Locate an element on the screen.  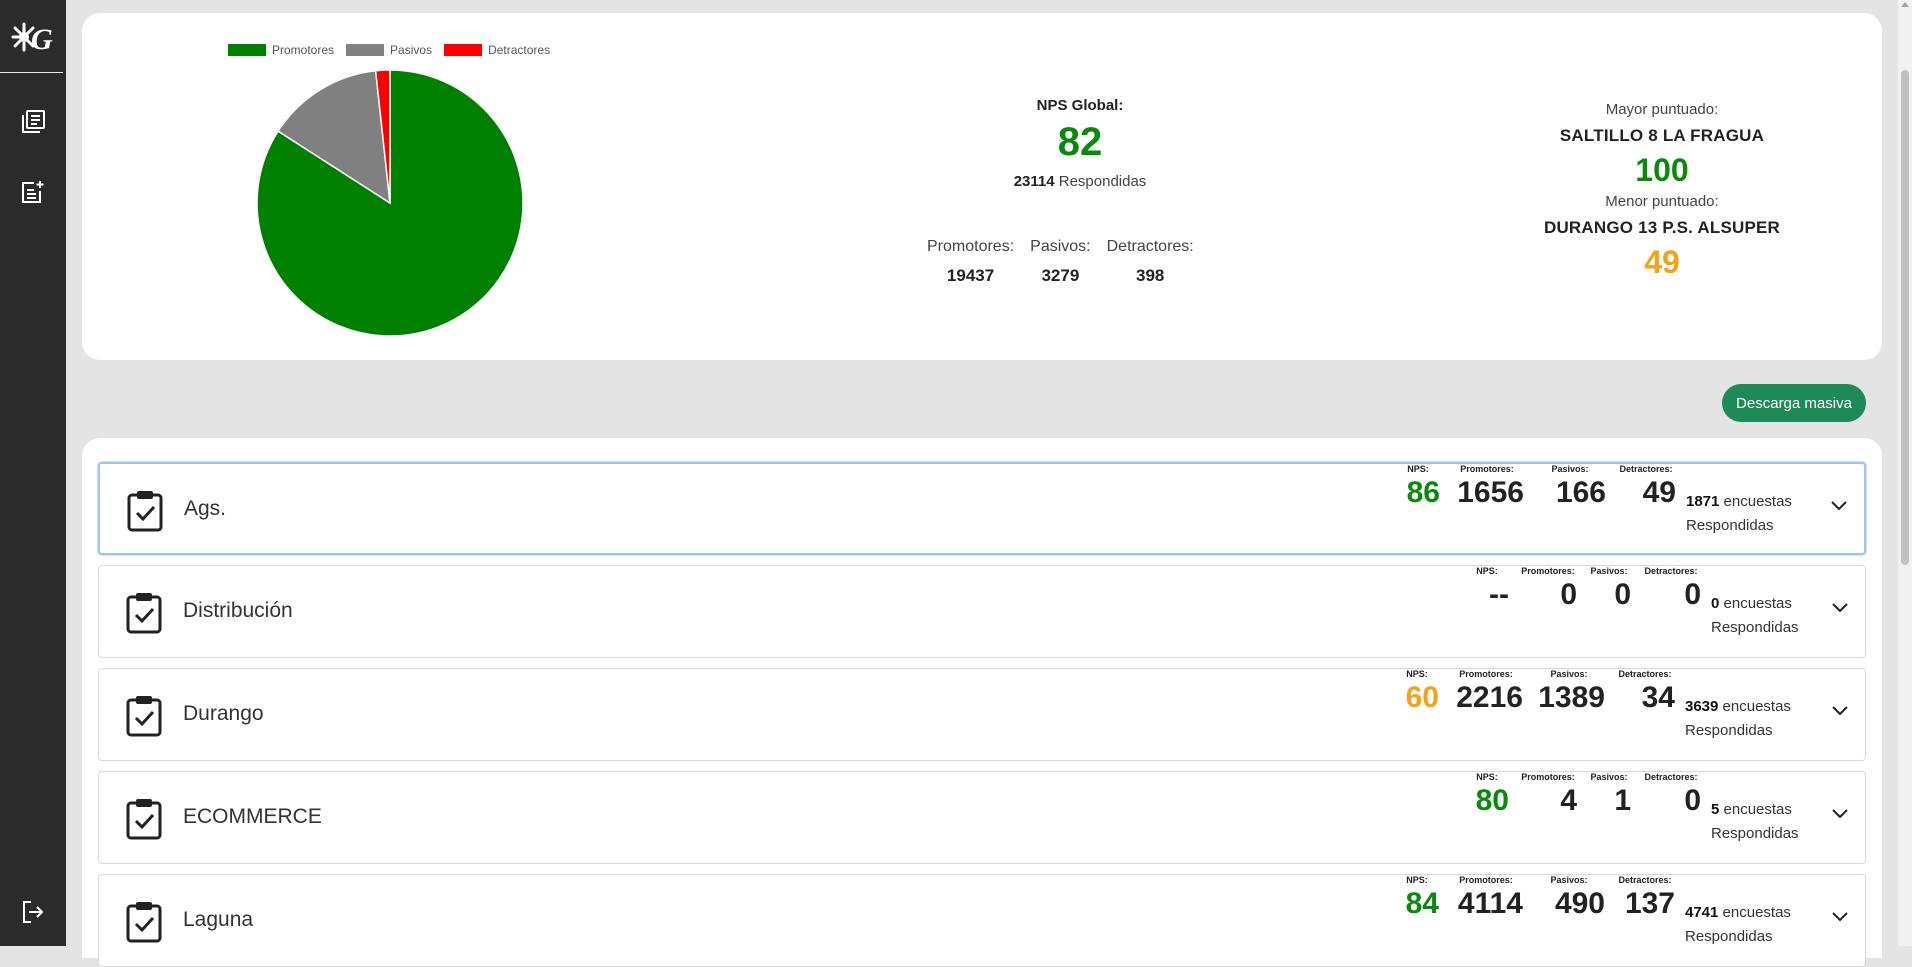
legend-item: Pasivos is located at coordinates (389, 50).